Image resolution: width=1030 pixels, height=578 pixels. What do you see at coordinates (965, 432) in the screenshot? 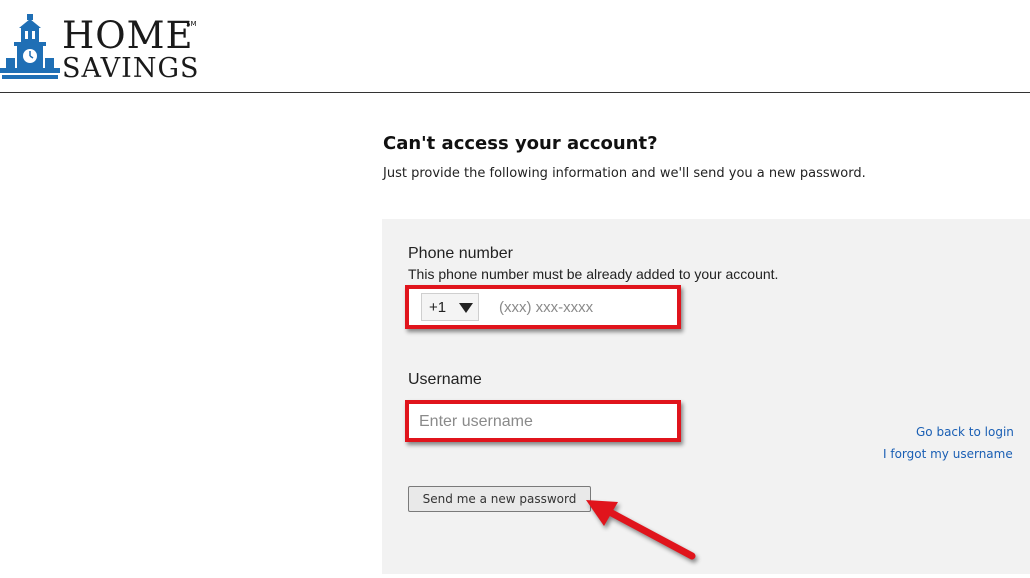
I see `go-back-to-login-link: Go back to login` at bounding box center [965, 432].